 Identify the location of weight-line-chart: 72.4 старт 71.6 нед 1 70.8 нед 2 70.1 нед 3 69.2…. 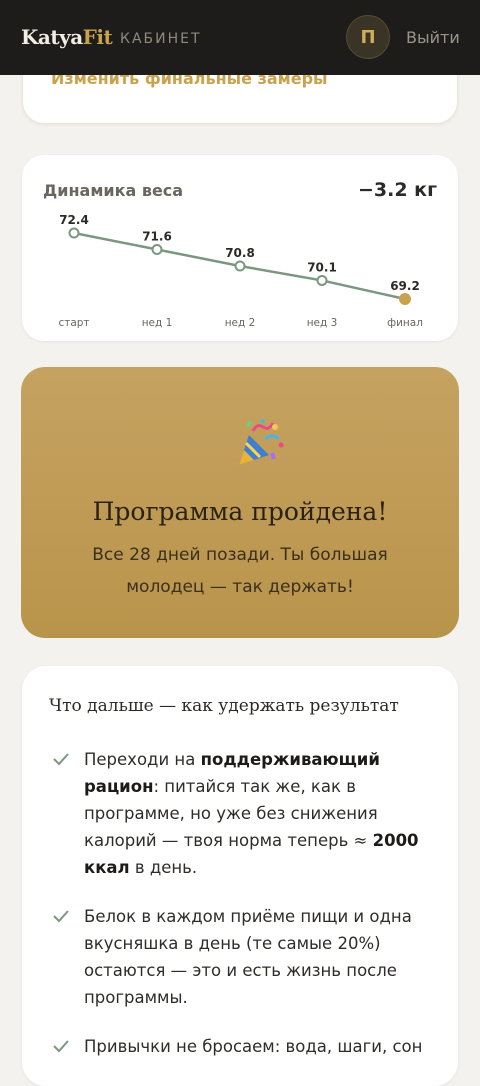
(240, 271).